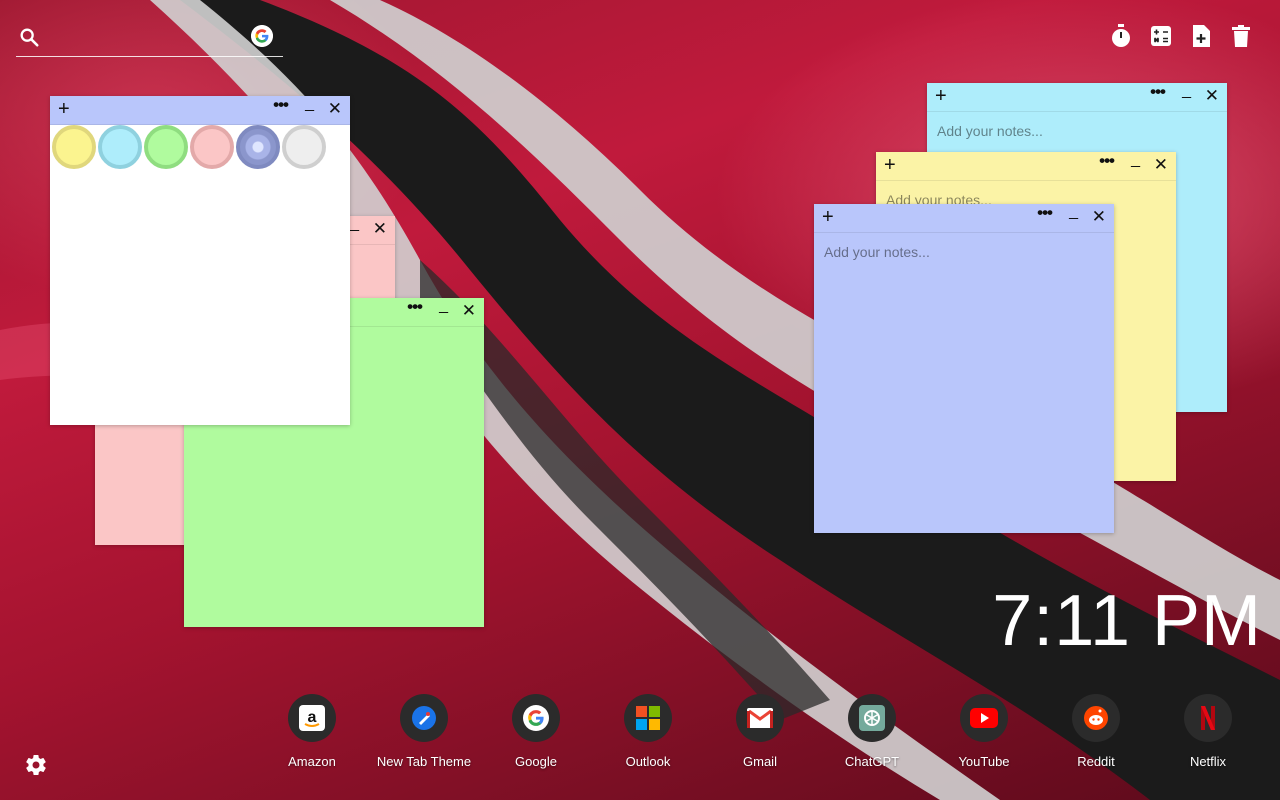 The image size is (1280, 800). I want to click on color-swatch-blue-selected, so click(258, 147).